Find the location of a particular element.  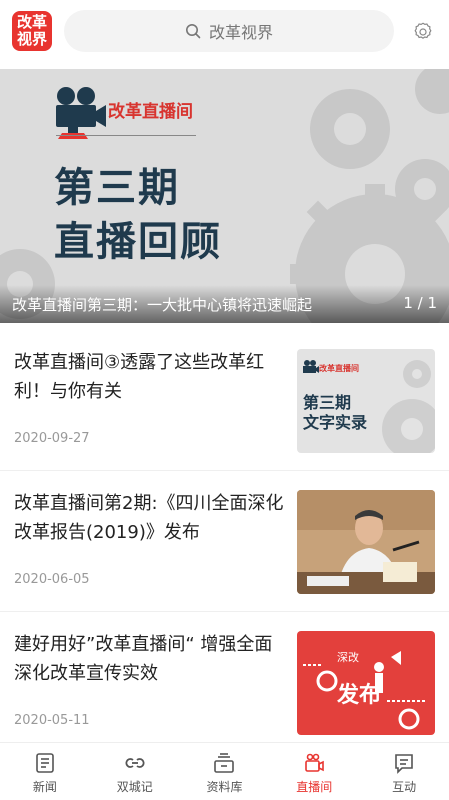

archive-icon is located at coordinates (224, 763).